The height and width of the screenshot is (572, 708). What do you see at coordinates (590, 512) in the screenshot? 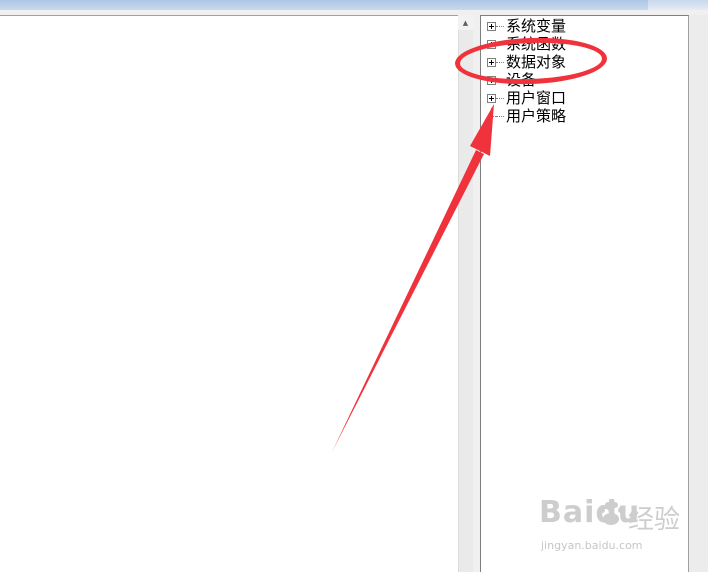
I see `watermark-logo: Baidu` at bounding box center [590, 512].